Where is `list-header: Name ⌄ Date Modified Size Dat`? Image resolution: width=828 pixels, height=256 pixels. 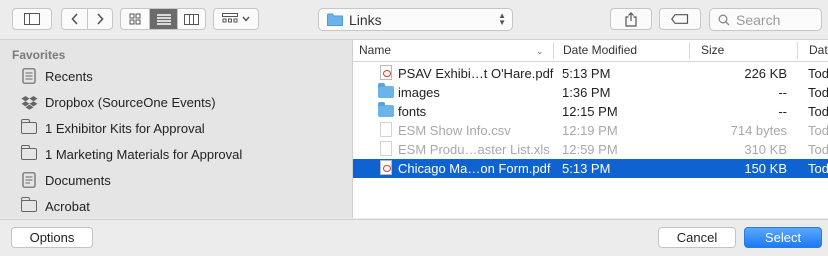
list-header: Name ⌄ Date Modified Size Dat is located at coordinates (590, 51).